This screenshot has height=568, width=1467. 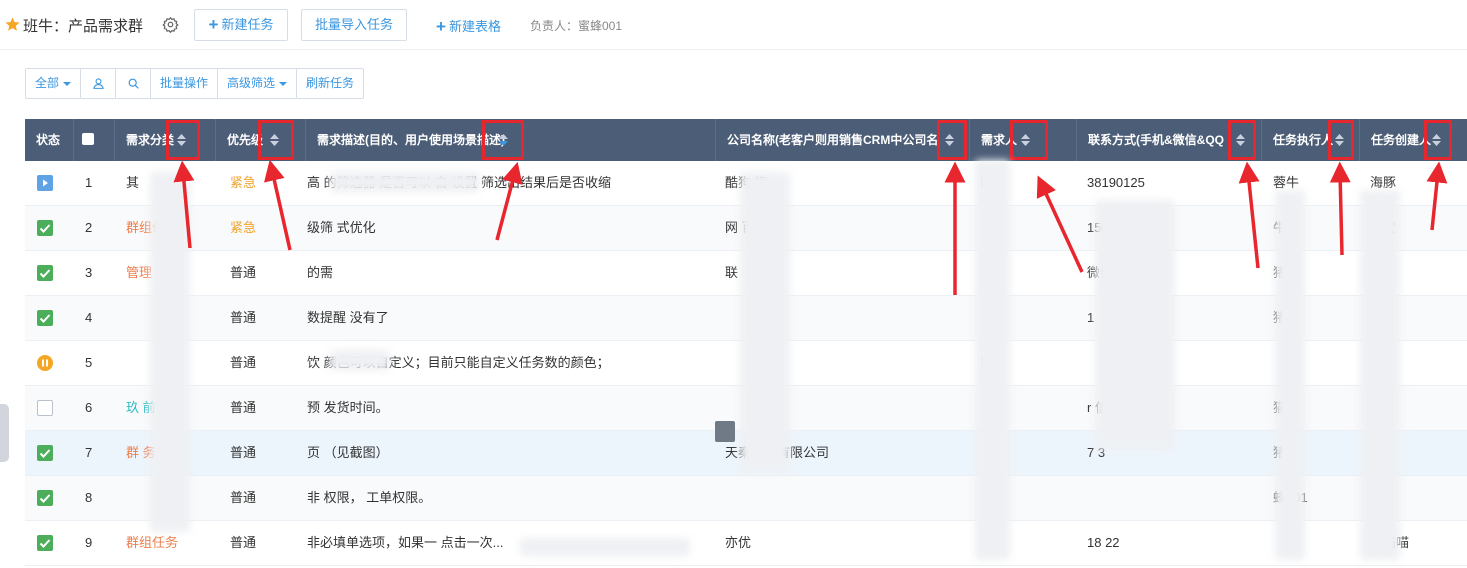 What do you see at coordinates (725, 431) in the screenshot?
I see `tooltip` at bounding box center [725, 431].